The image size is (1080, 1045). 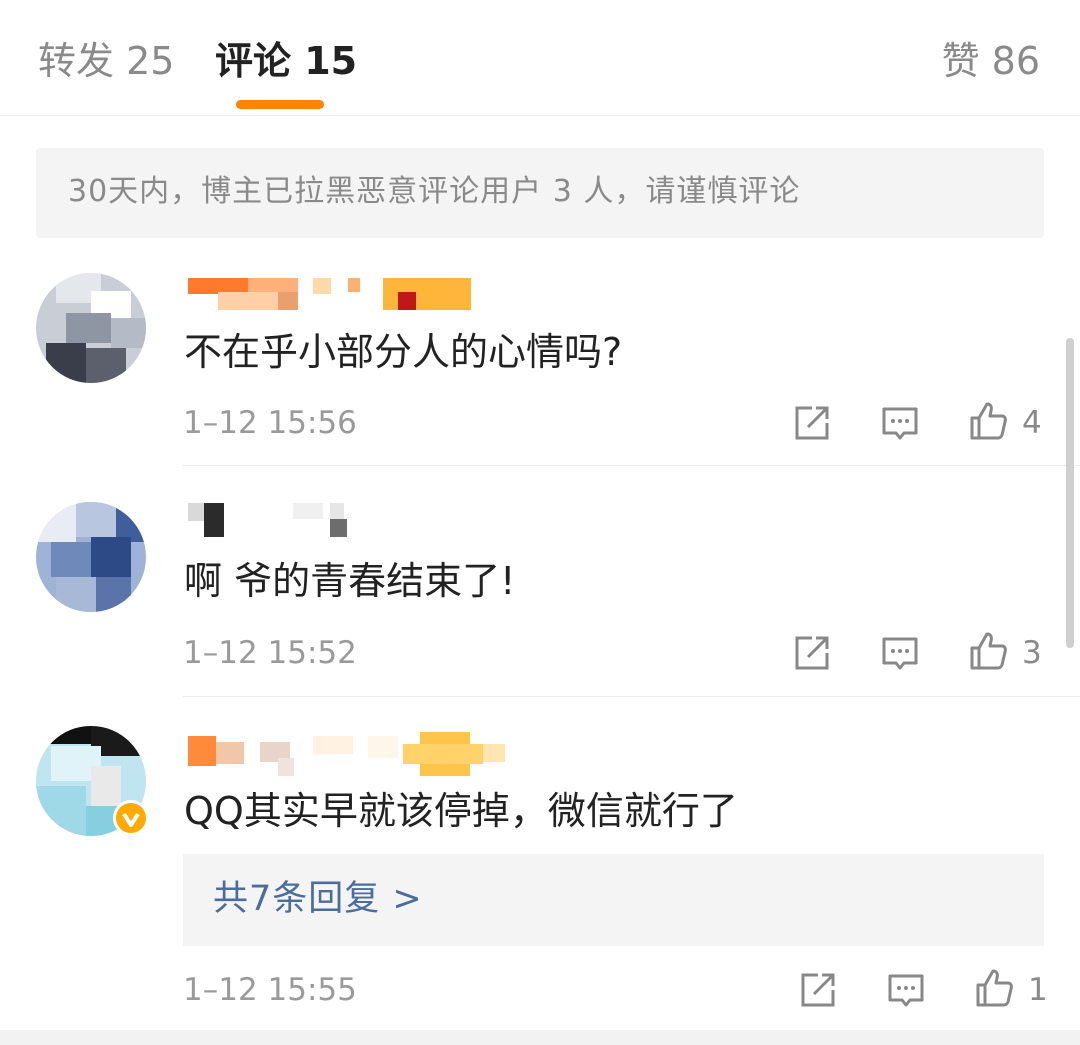 I want to click on comment-time: 1–12 15:55, so click(x=270, y=990).